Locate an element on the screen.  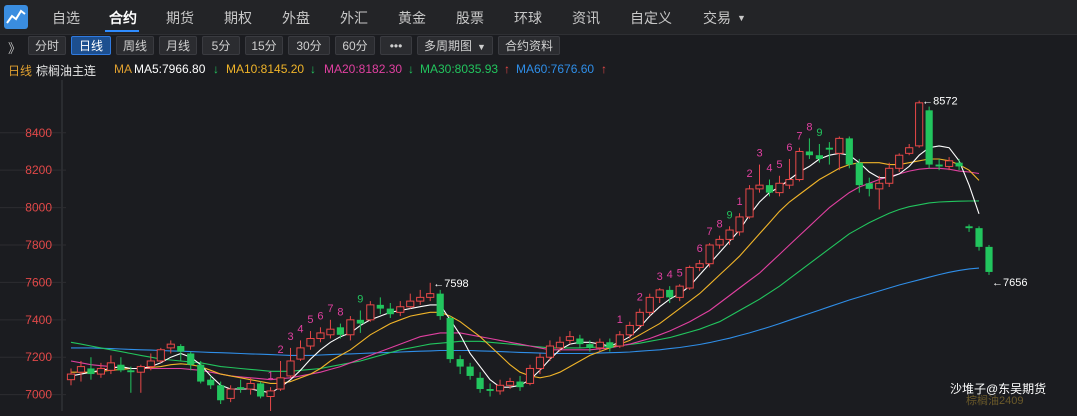
nav-item-watchlist: 自选 is located at coordinates (66, 18).